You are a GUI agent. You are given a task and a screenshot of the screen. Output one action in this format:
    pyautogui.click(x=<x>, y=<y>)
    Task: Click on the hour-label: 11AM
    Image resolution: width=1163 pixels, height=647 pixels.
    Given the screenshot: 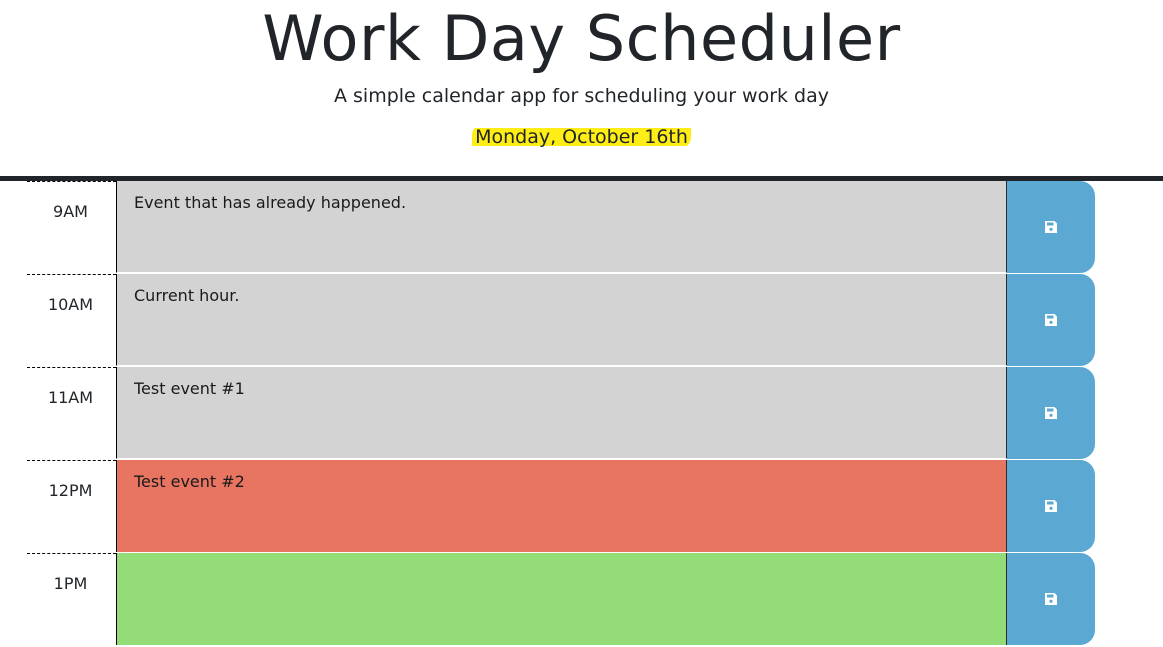 What is the action you would take?
    pyautogui.click(x=71, y=413)
    